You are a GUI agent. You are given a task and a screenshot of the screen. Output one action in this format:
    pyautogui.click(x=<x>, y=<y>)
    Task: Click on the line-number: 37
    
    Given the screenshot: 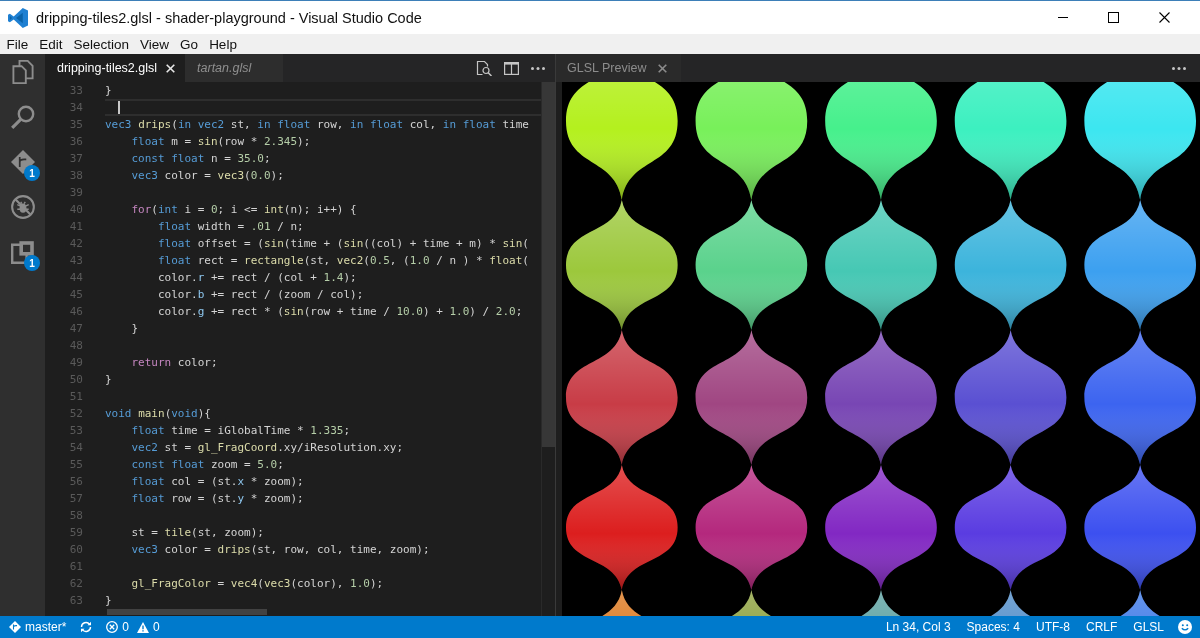 What is the action you would take?
    pyautogui.click(x=75, y=159)
    